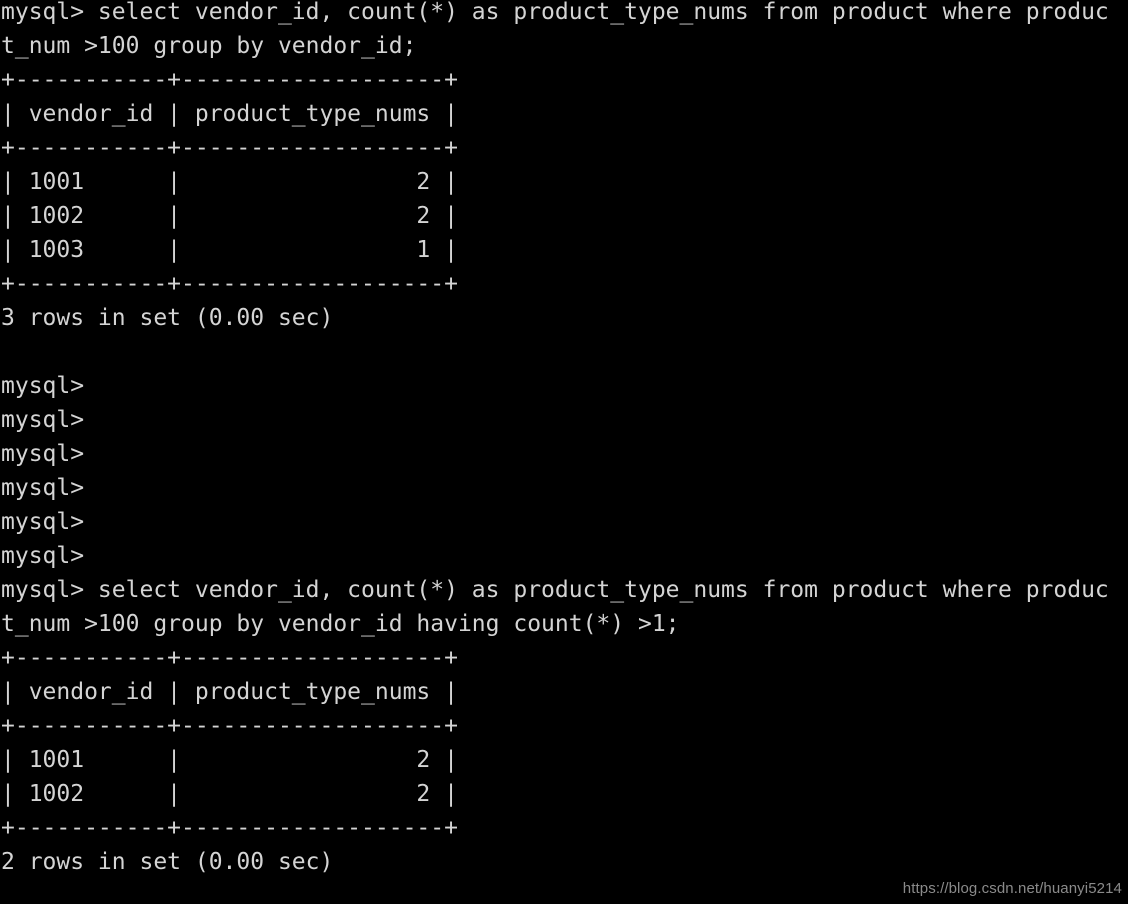 The image size is (1128, 904). Describe the element at coordinates (167, 862) in the screenshot. I see `terminal-line: 2 rows in set (0.00 sec)` at that location.